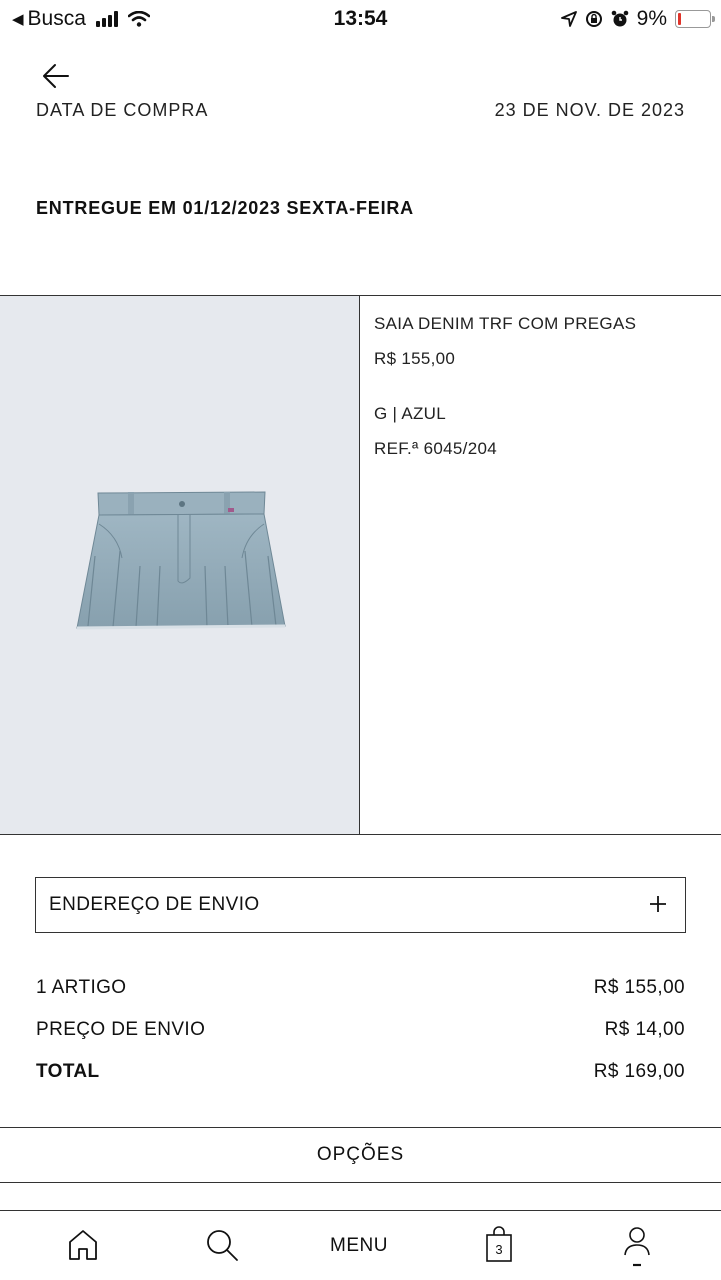  What do you see at coordinates (360, 19) in the screenshot?
I see `status-bar: ◀ Busca 13:54 9%` at bounding box center [360, 19].